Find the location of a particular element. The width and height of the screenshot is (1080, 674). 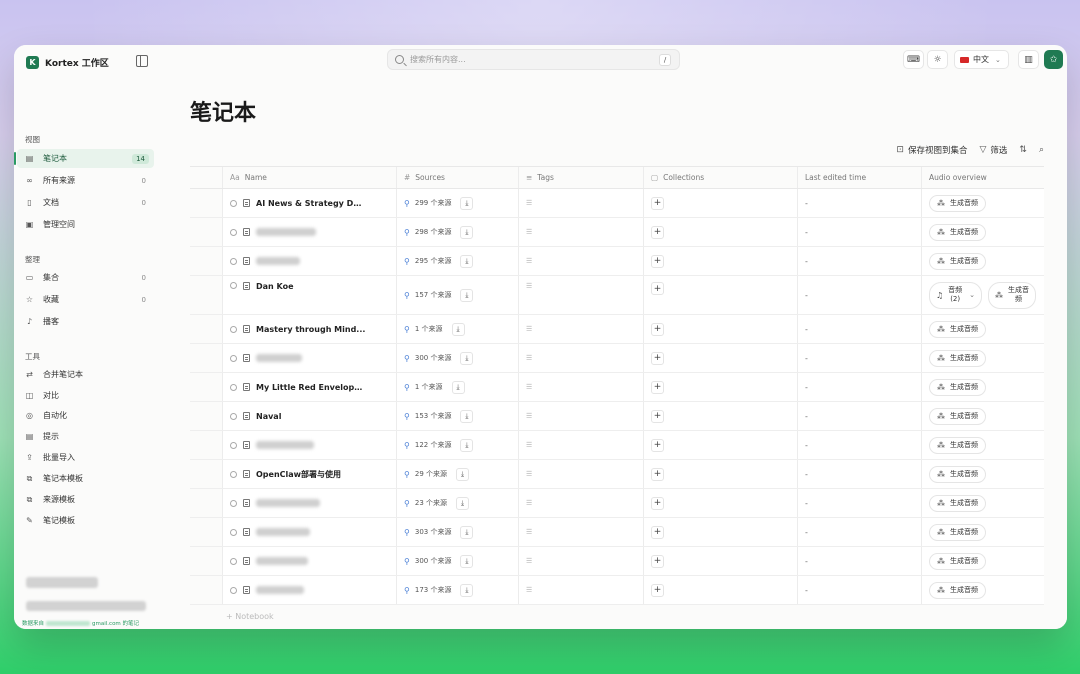

sidebar-item: ⧉ 笔记本模板 is located at coordinates (85, 478).